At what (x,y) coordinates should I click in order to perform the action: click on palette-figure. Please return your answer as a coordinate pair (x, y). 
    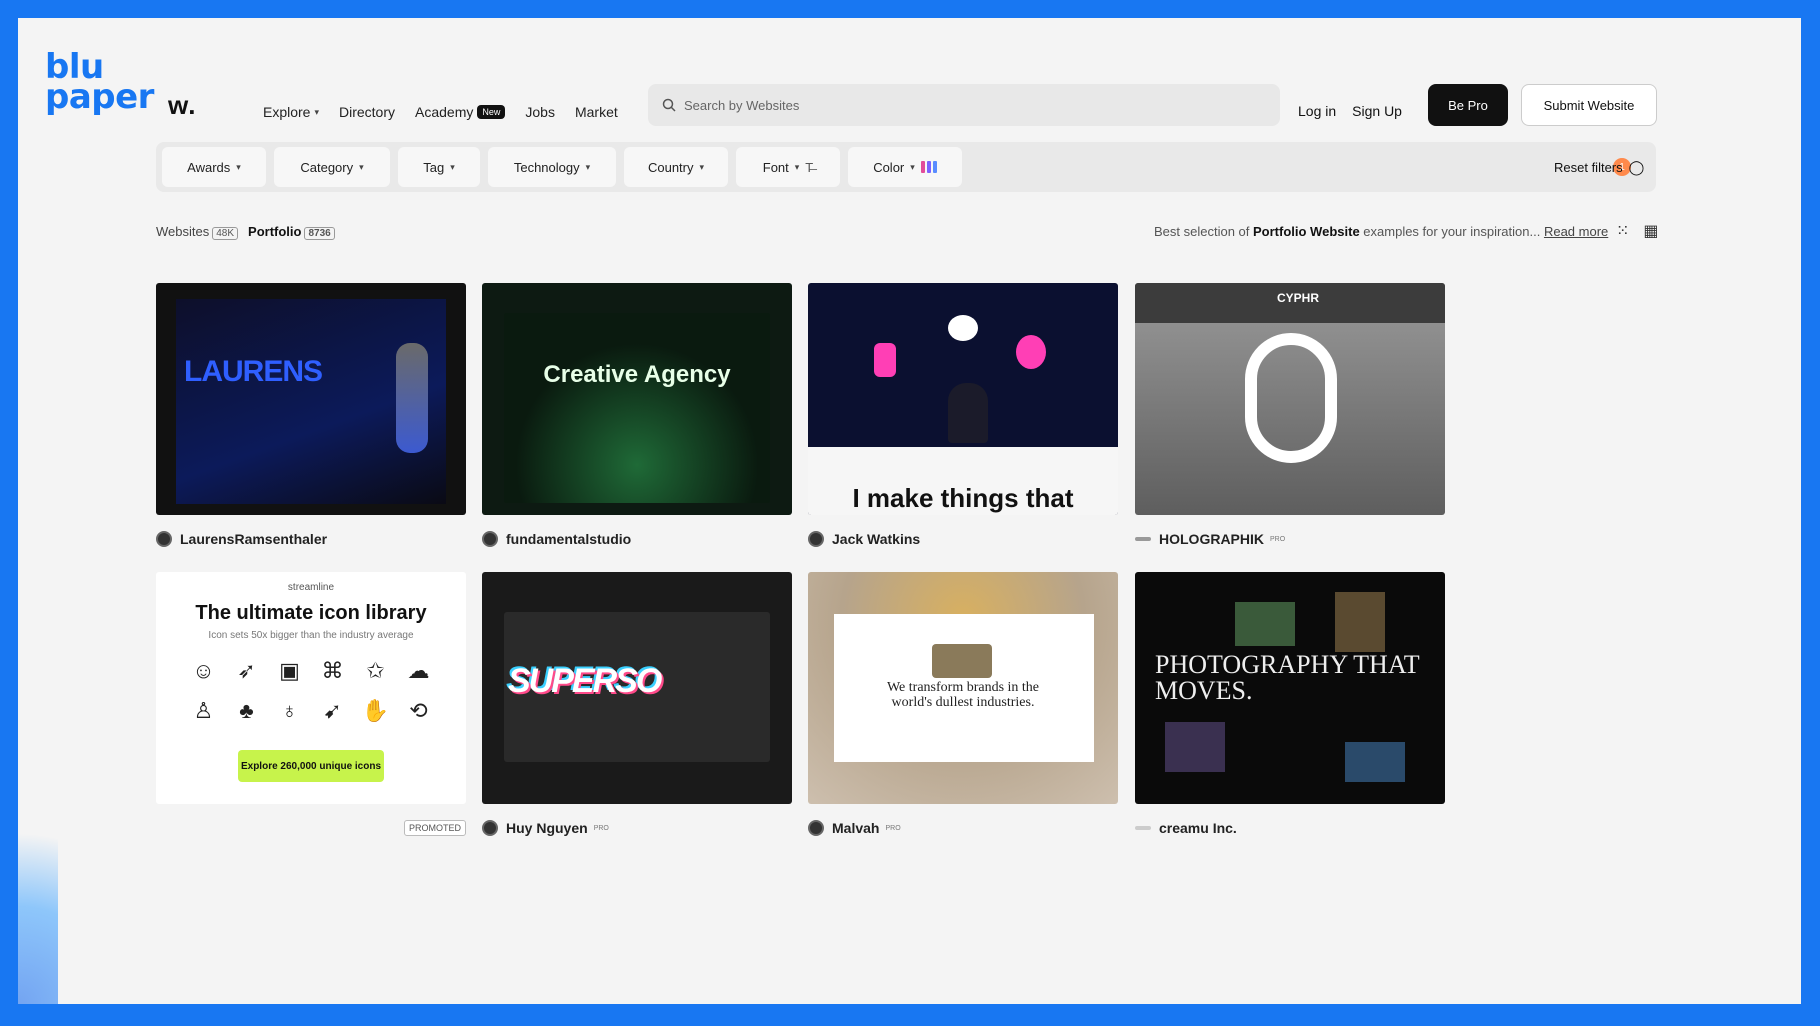
    Looking at the image, I should click on (963, 328).